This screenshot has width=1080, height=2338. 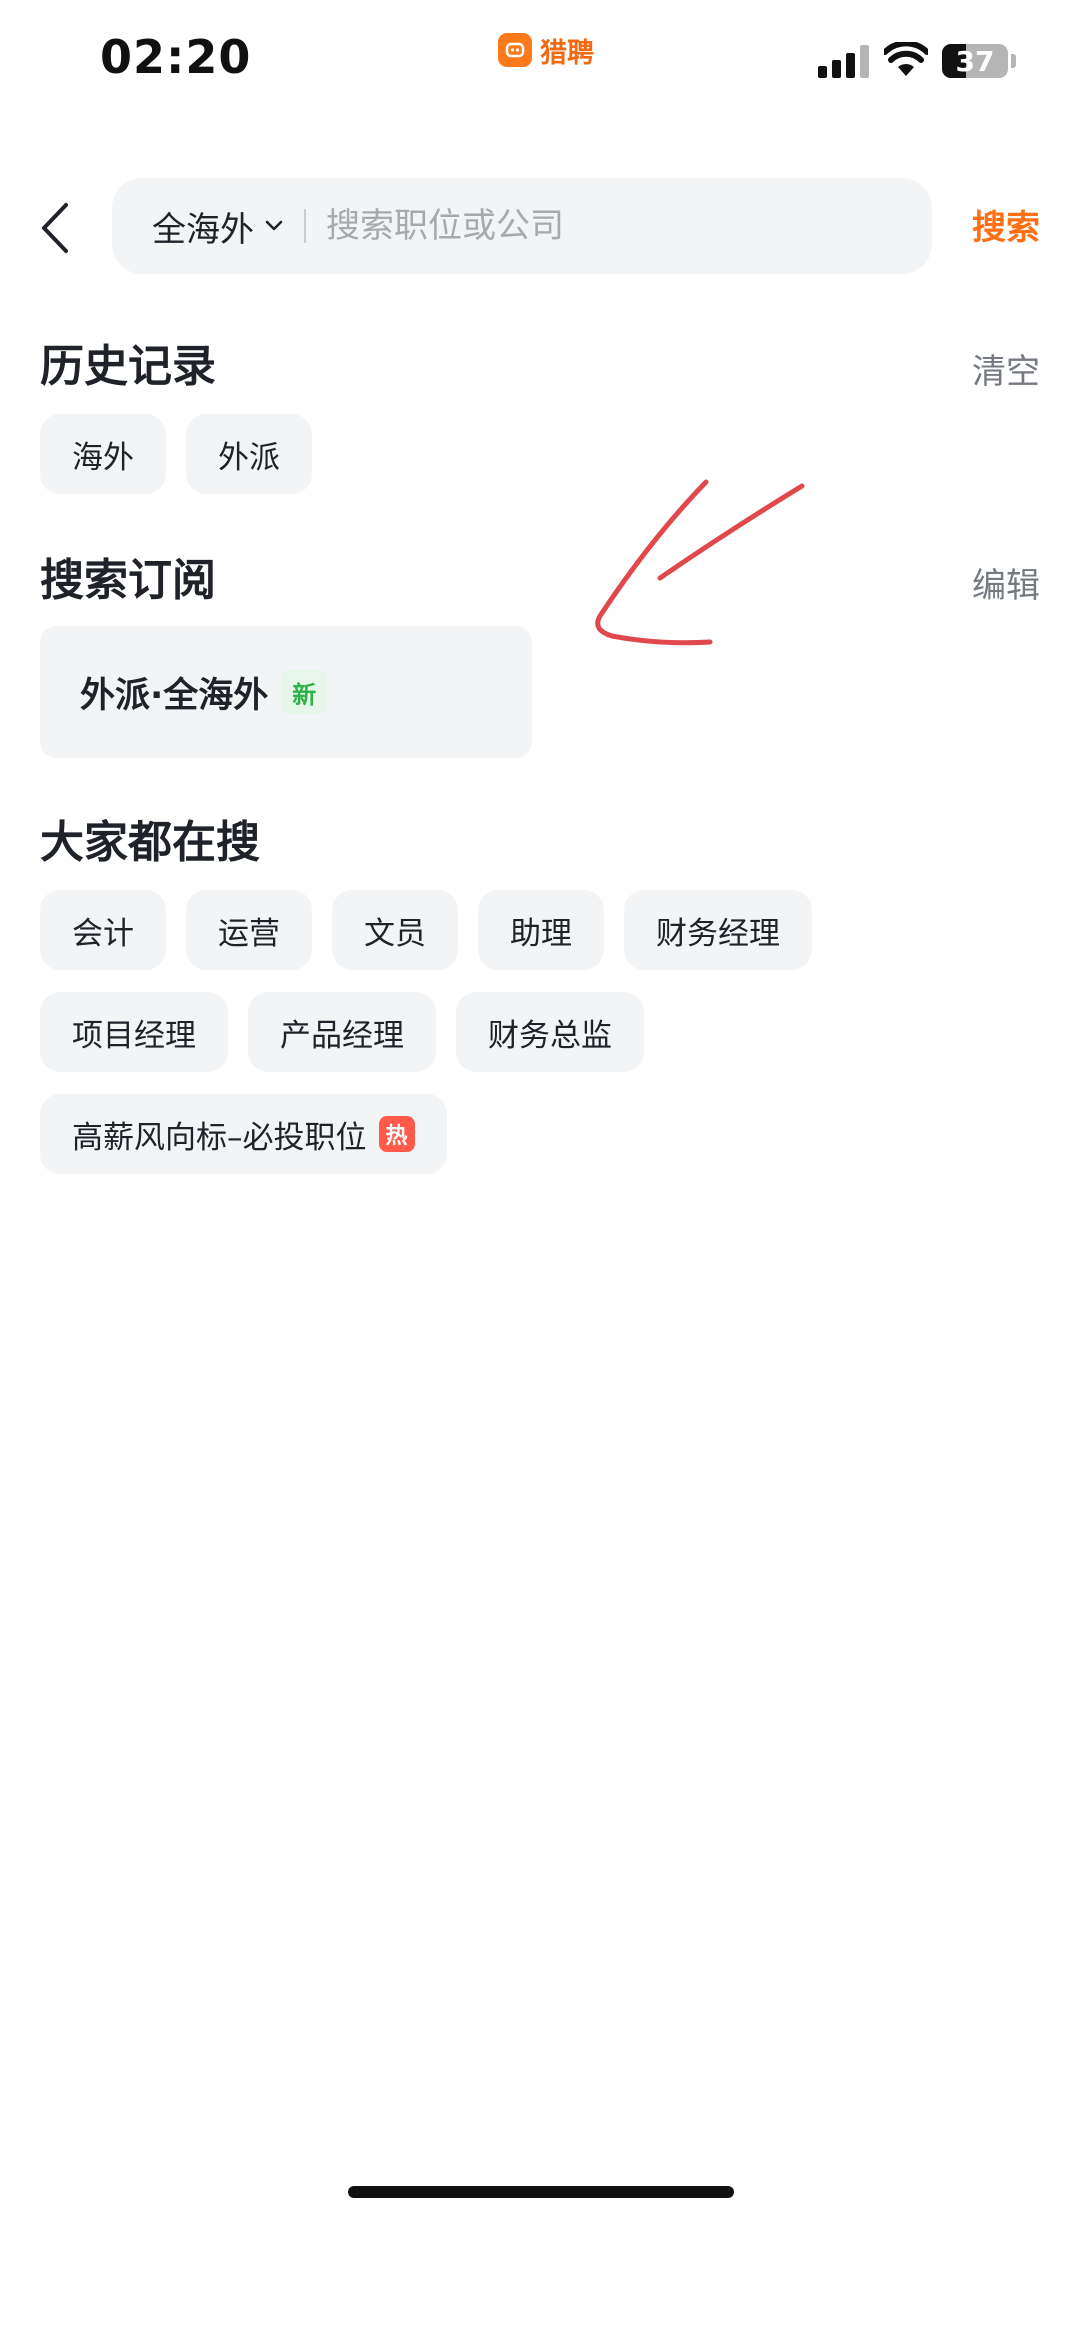 I want to click on popular-chip-label: 高薪风向标–必投职位, so click(x=219, y=1137).